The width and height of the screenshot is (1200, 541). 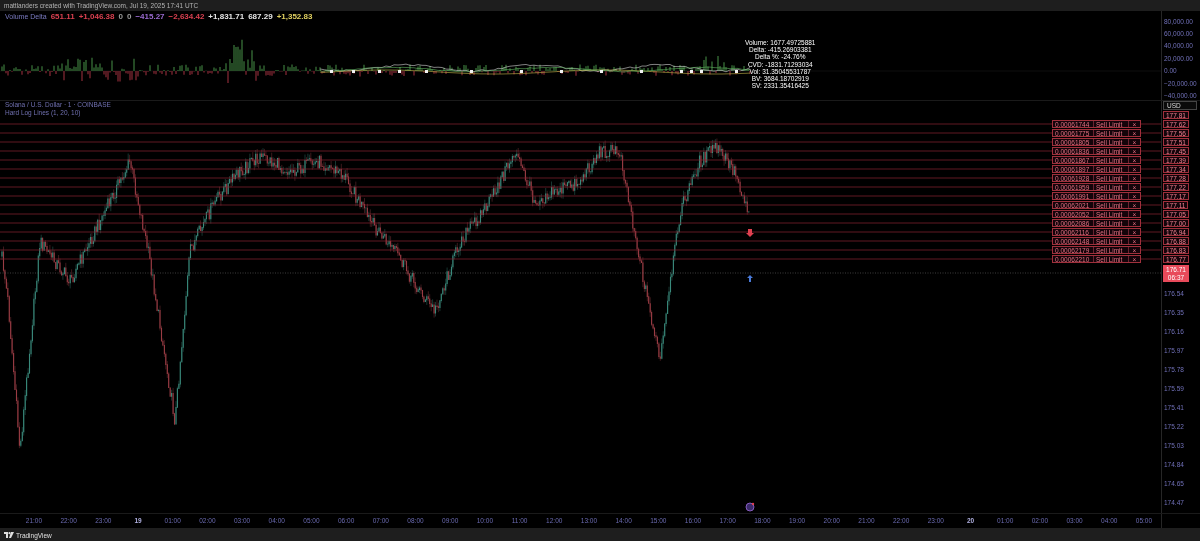 What do you see at coordinates (62, 16) in the screenshot?
I see `indicator-value: 651.11` at bounding box center [62, 16].